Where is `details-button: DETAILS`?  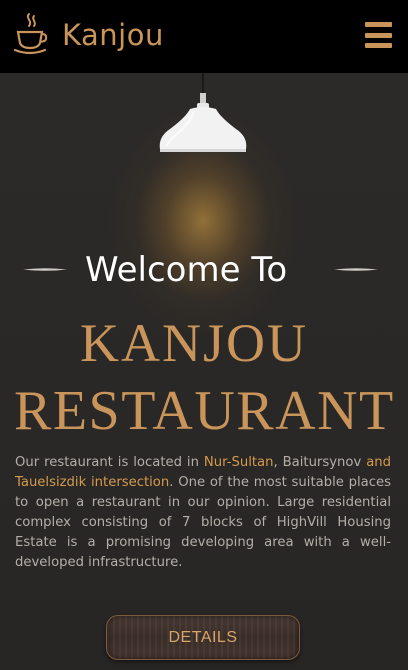 details-button: DETAILS is located at coordinates (203, 637).